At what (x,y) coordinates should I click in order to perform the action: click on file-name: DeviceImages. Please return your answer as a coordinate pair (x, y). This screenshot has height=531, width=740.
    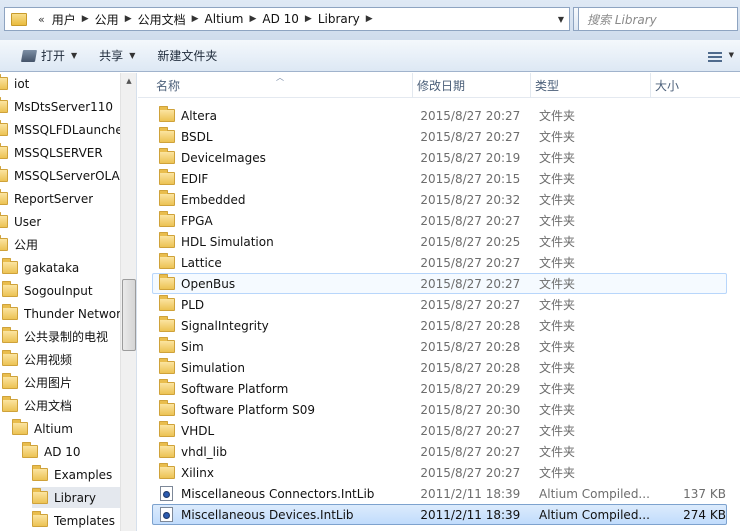
    Looking at the image, I should click on (223, 157).